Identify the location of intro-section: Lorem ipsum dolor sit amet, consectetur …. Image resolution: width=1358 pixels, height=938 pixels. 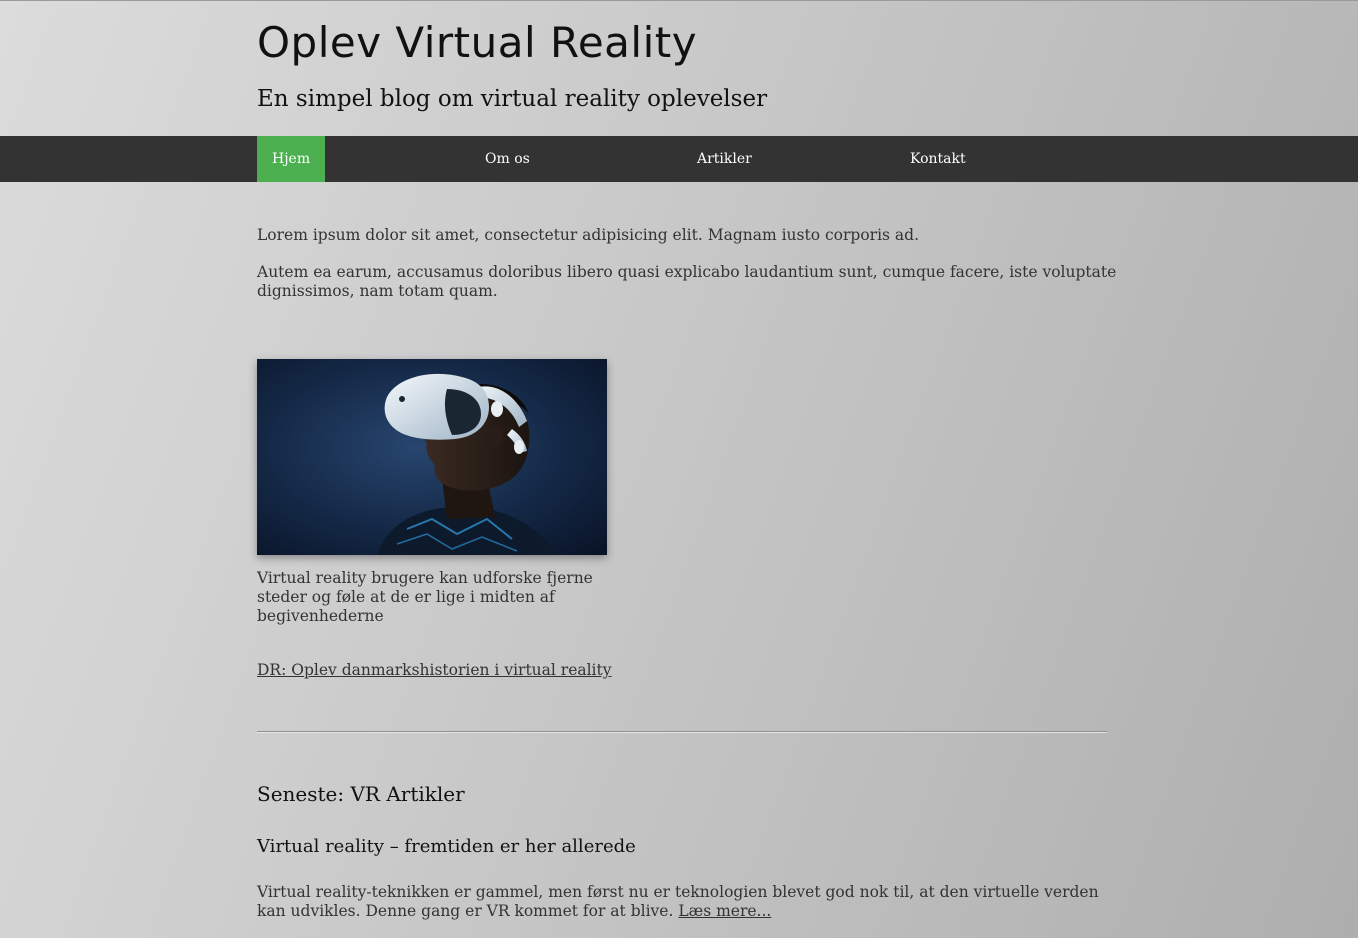
(687, 272).